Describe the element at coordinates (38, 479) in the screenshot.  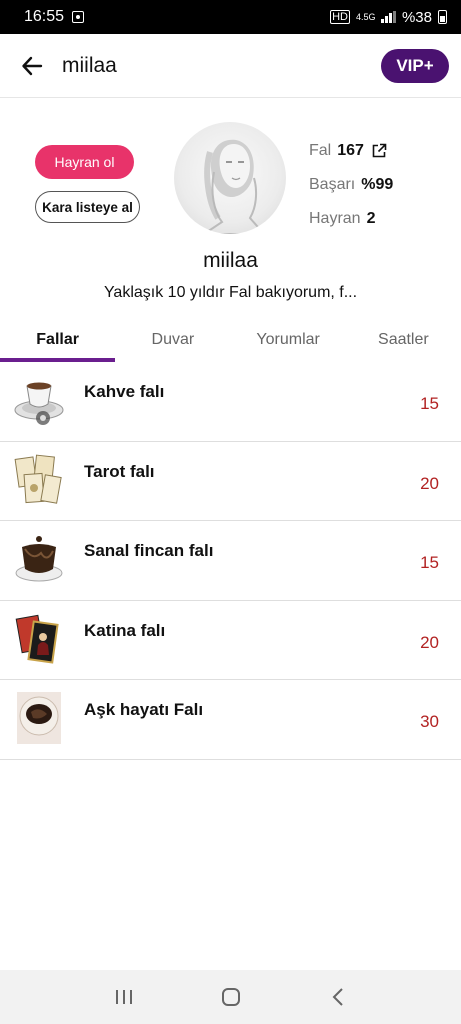
I see `tarot-cards-icon` at that location.